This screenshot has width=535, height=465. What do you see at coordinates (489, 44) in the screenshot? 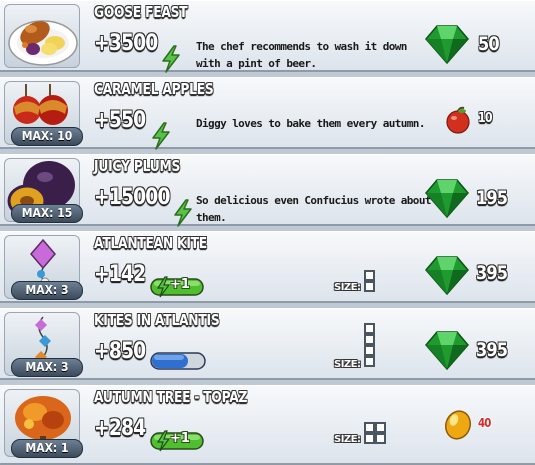
I see `item-price: 50` at bounding box center [489, 44].